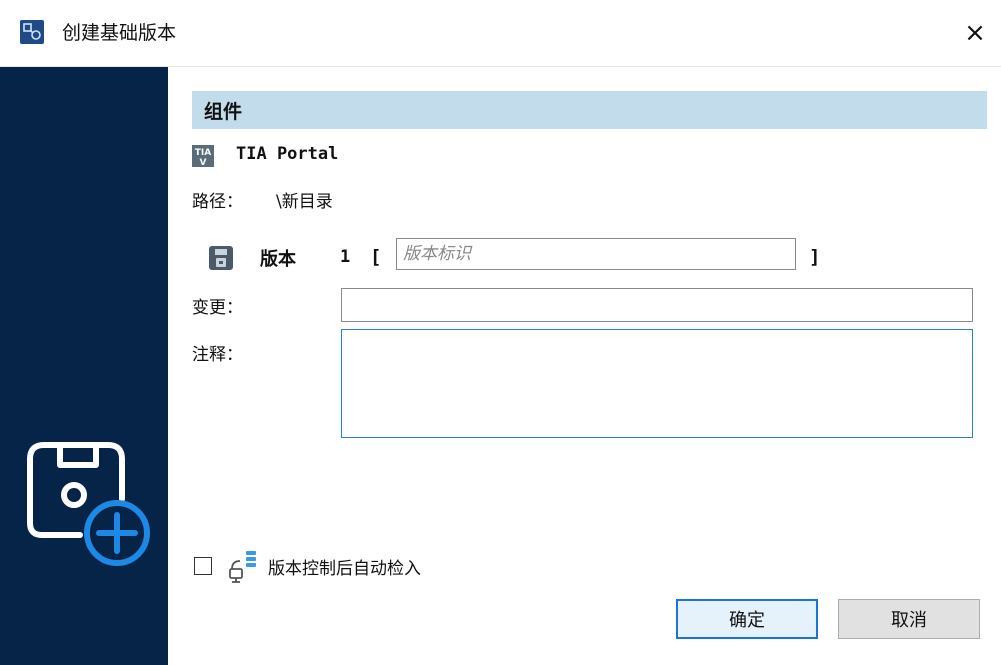 The image size is (1001, 665). What do you see at coordinates (589, 110) in the screenshot?
I see `section-header: 组件` at bounding box center [589, 110].